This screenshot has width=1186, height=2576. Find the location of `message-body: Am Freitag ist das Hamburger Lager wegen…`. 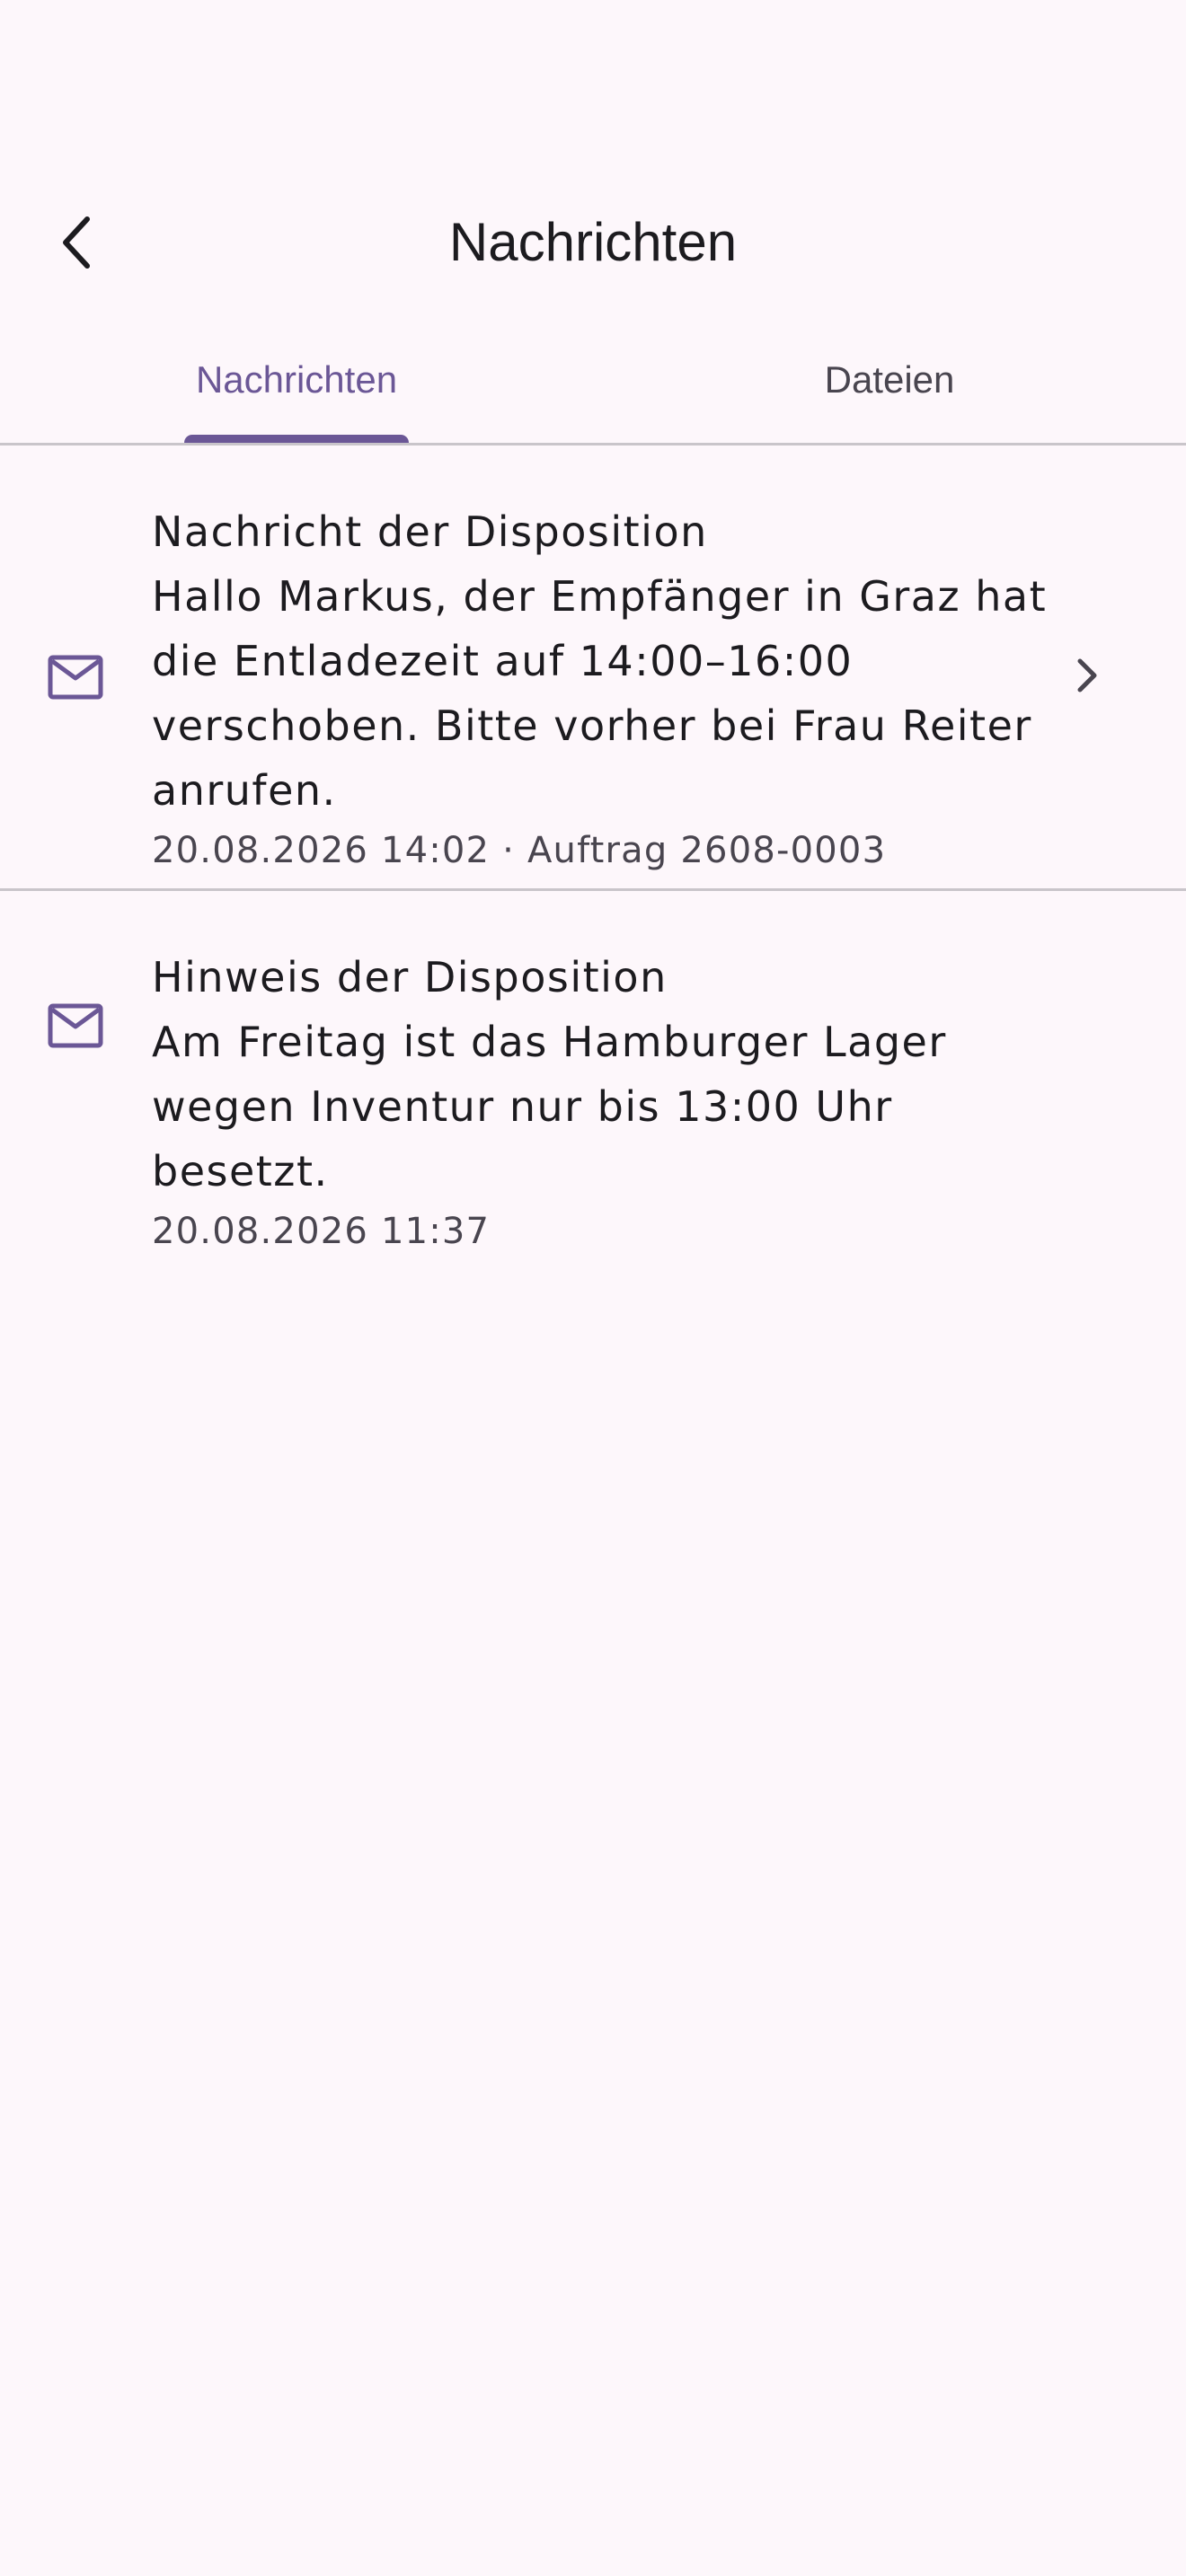

message-body: Am Freitag ist das Hamburger Lager wegen… is located at coordinates (549, 1106).